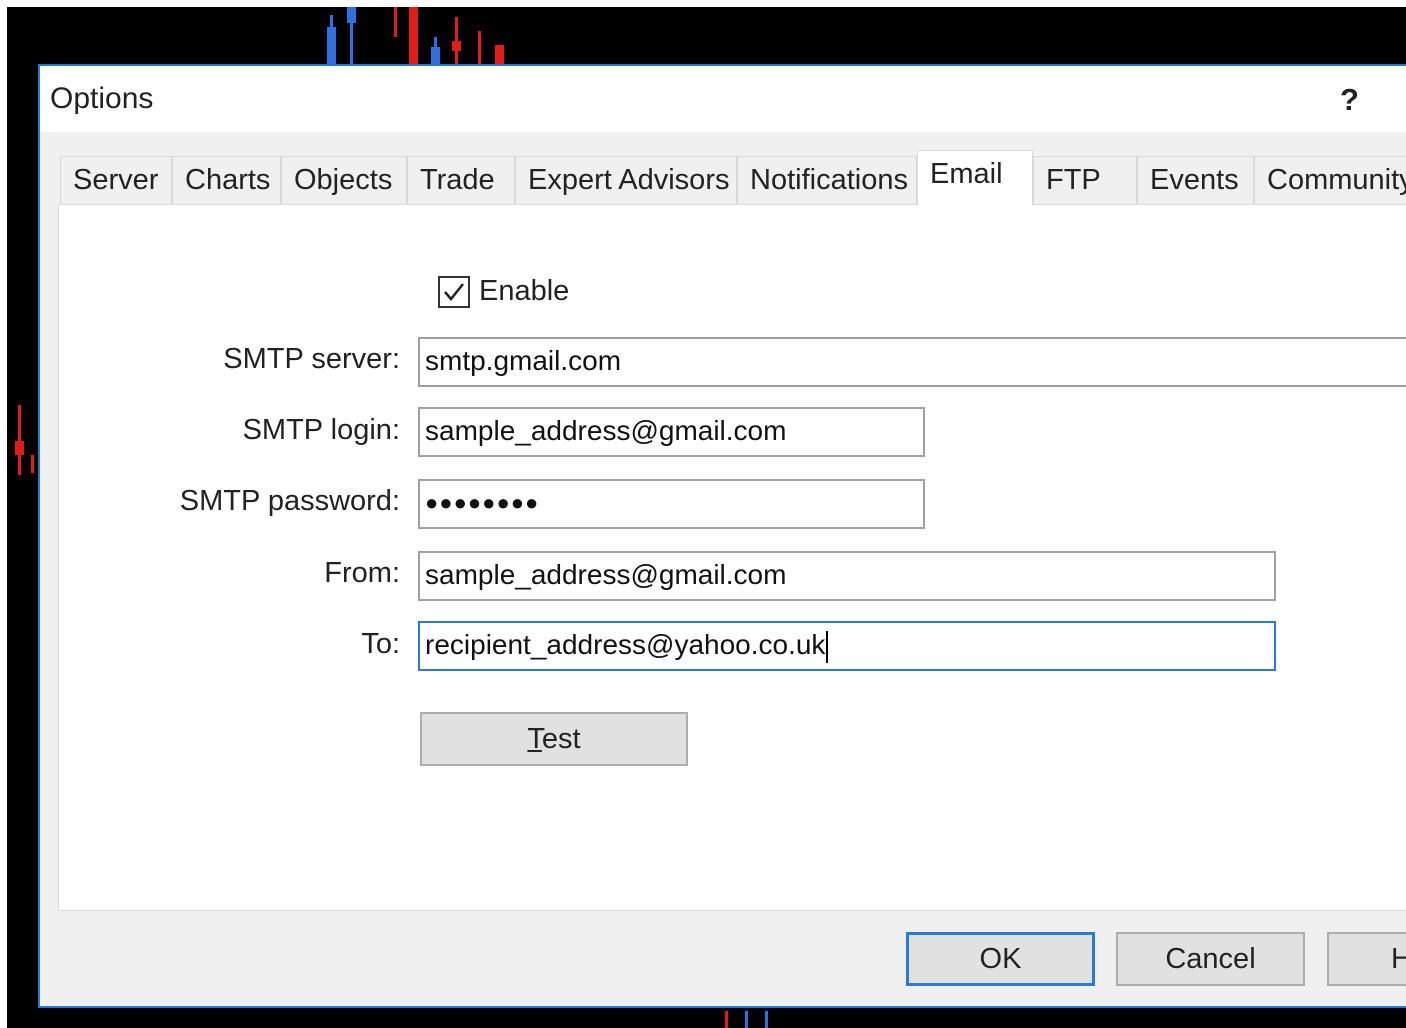  I want to click on smtp-login-label: SMTP login:, so click(321, 430).